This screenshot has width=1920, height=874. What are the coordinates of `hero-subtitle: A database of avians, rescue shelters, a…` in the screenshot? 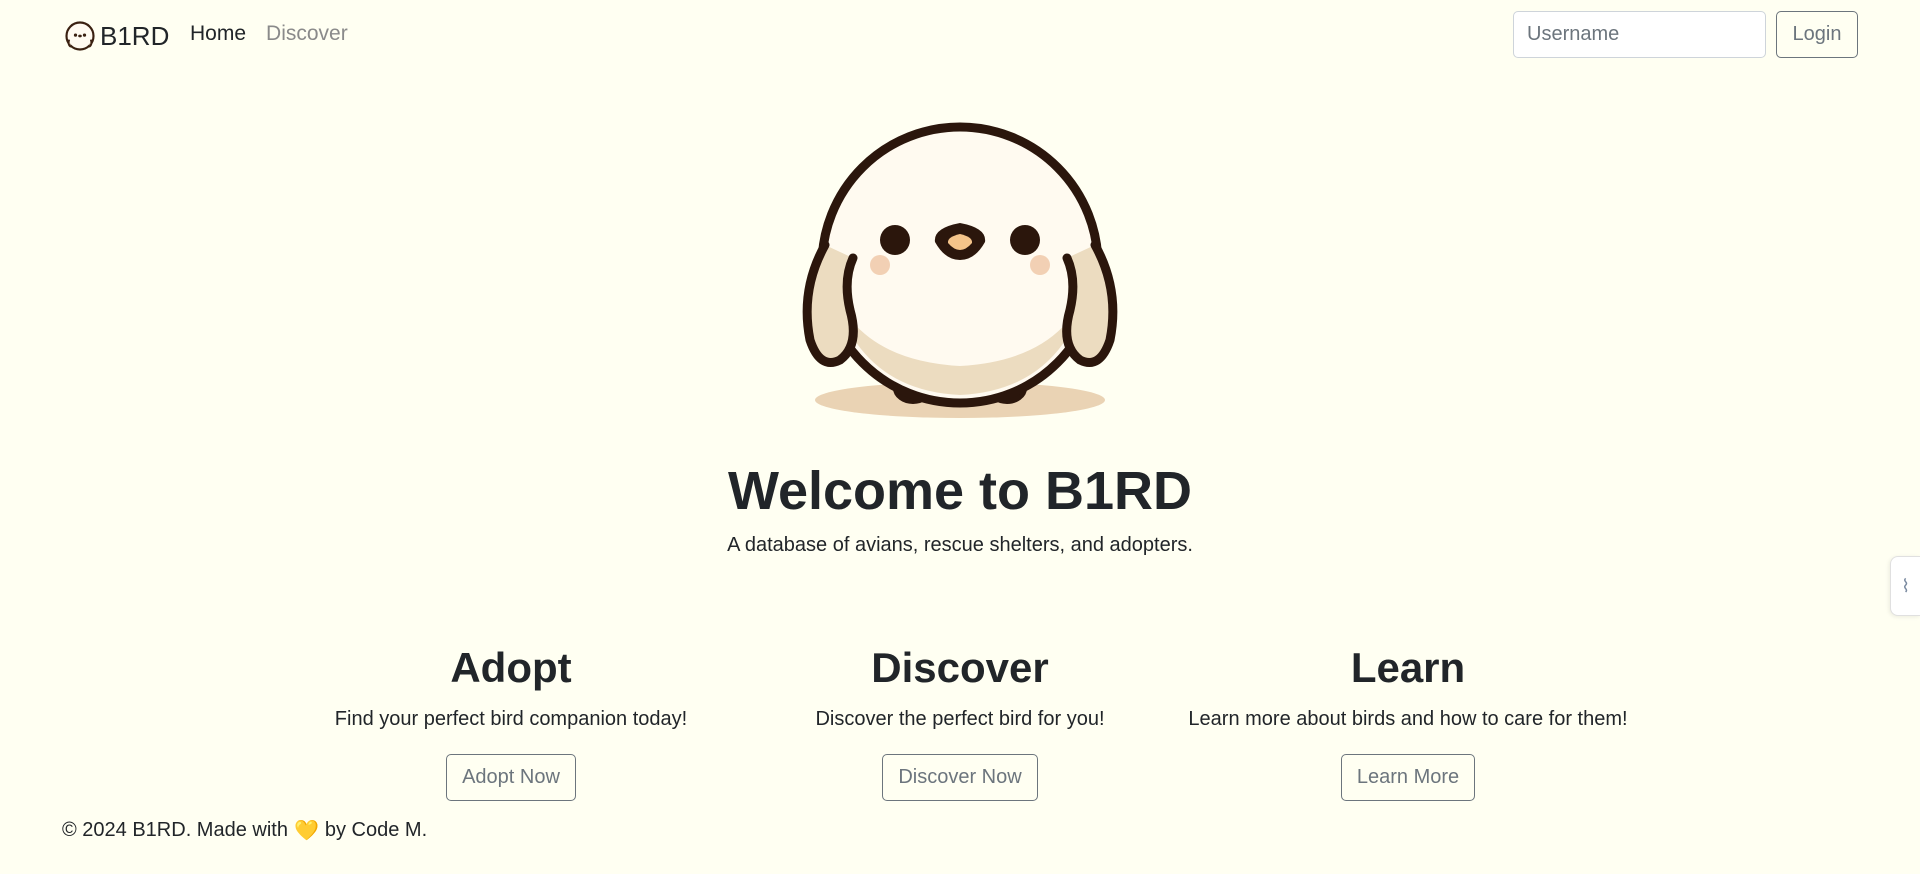 It's located at (960, 545).